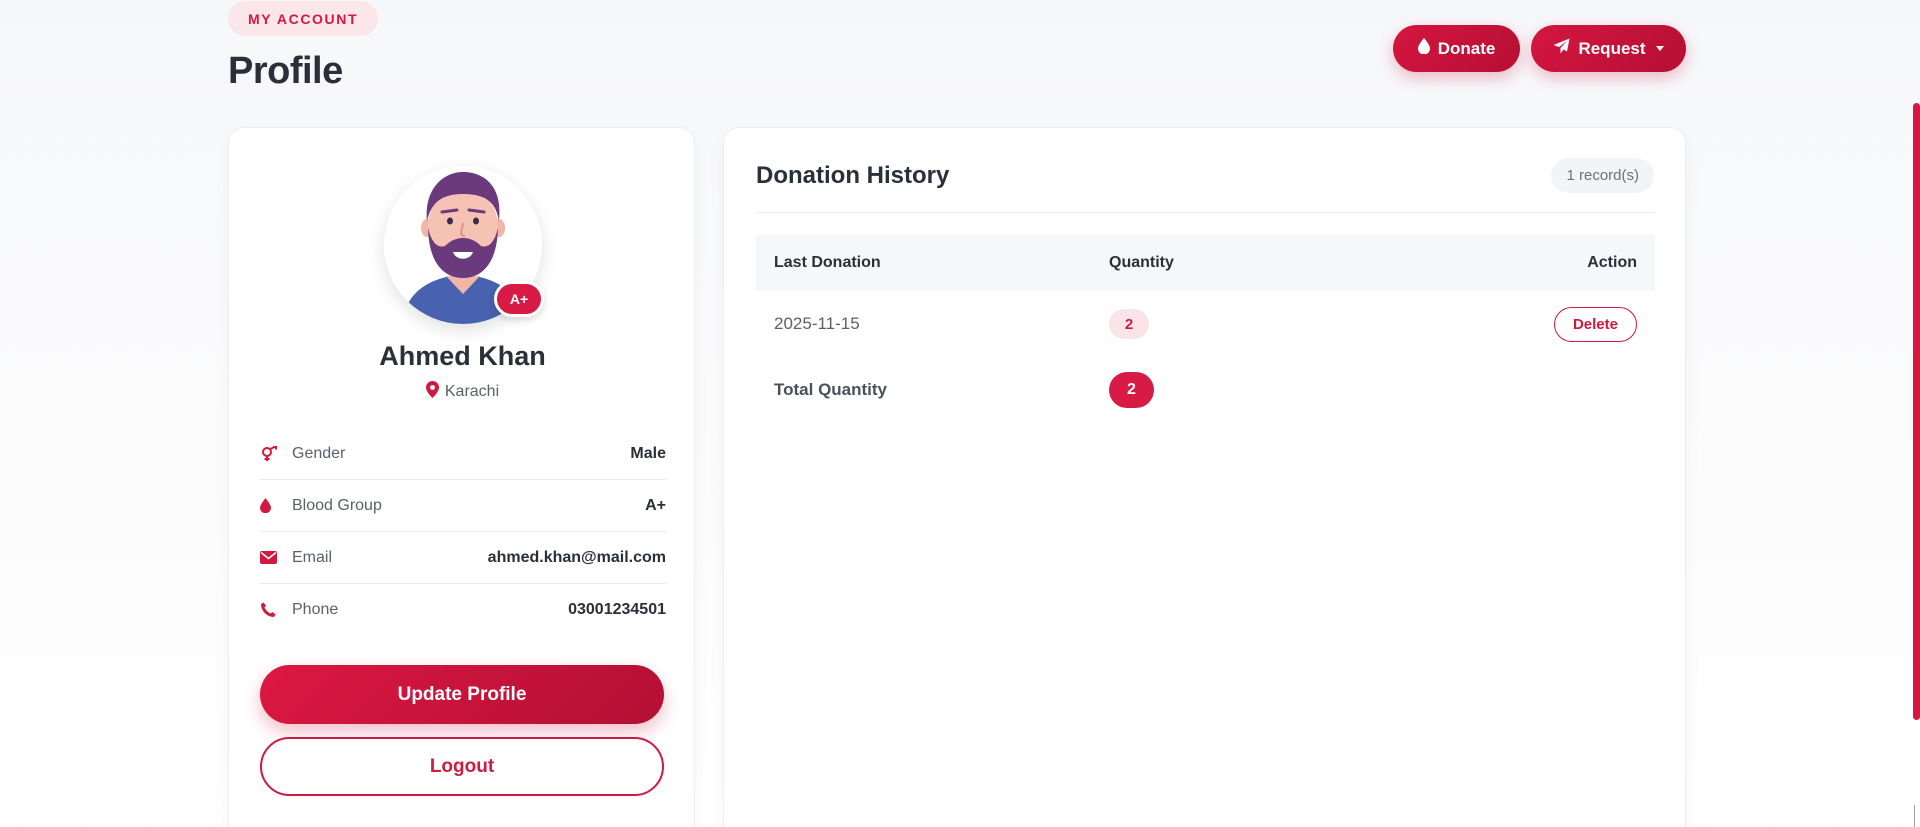  Describe the element at coordinates (1205, 212) in the screenshot. I see `divider` at that location.